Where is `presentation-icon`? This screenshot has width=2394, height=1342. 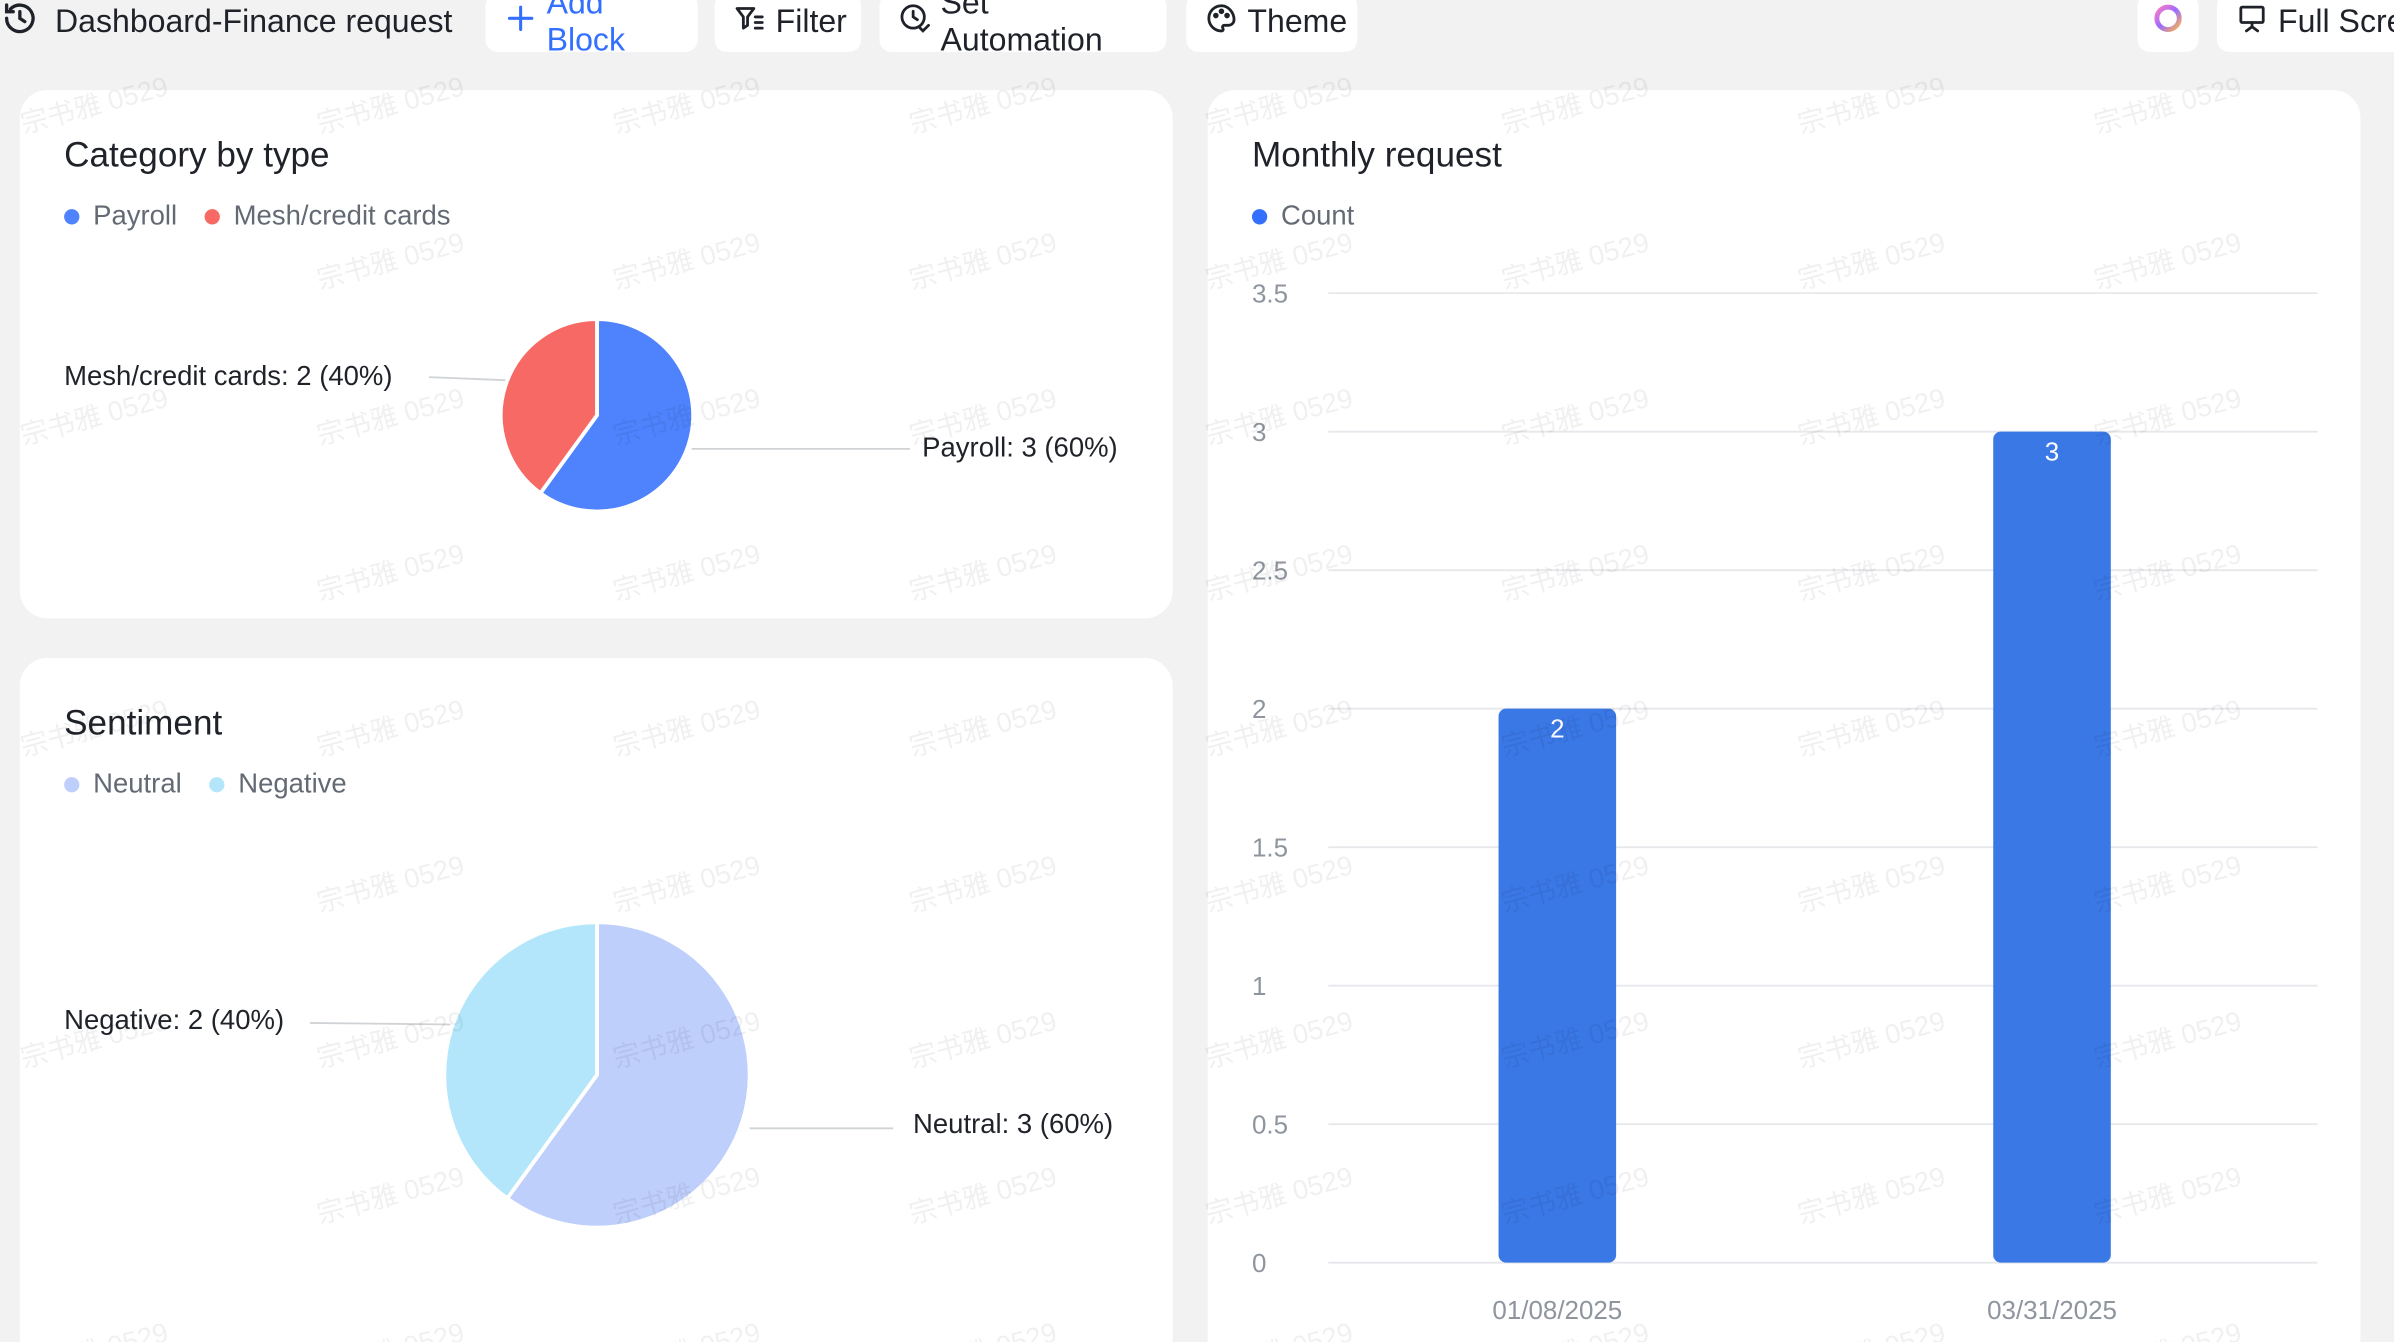 presentation-icon is located at coordinates (2252, 23).